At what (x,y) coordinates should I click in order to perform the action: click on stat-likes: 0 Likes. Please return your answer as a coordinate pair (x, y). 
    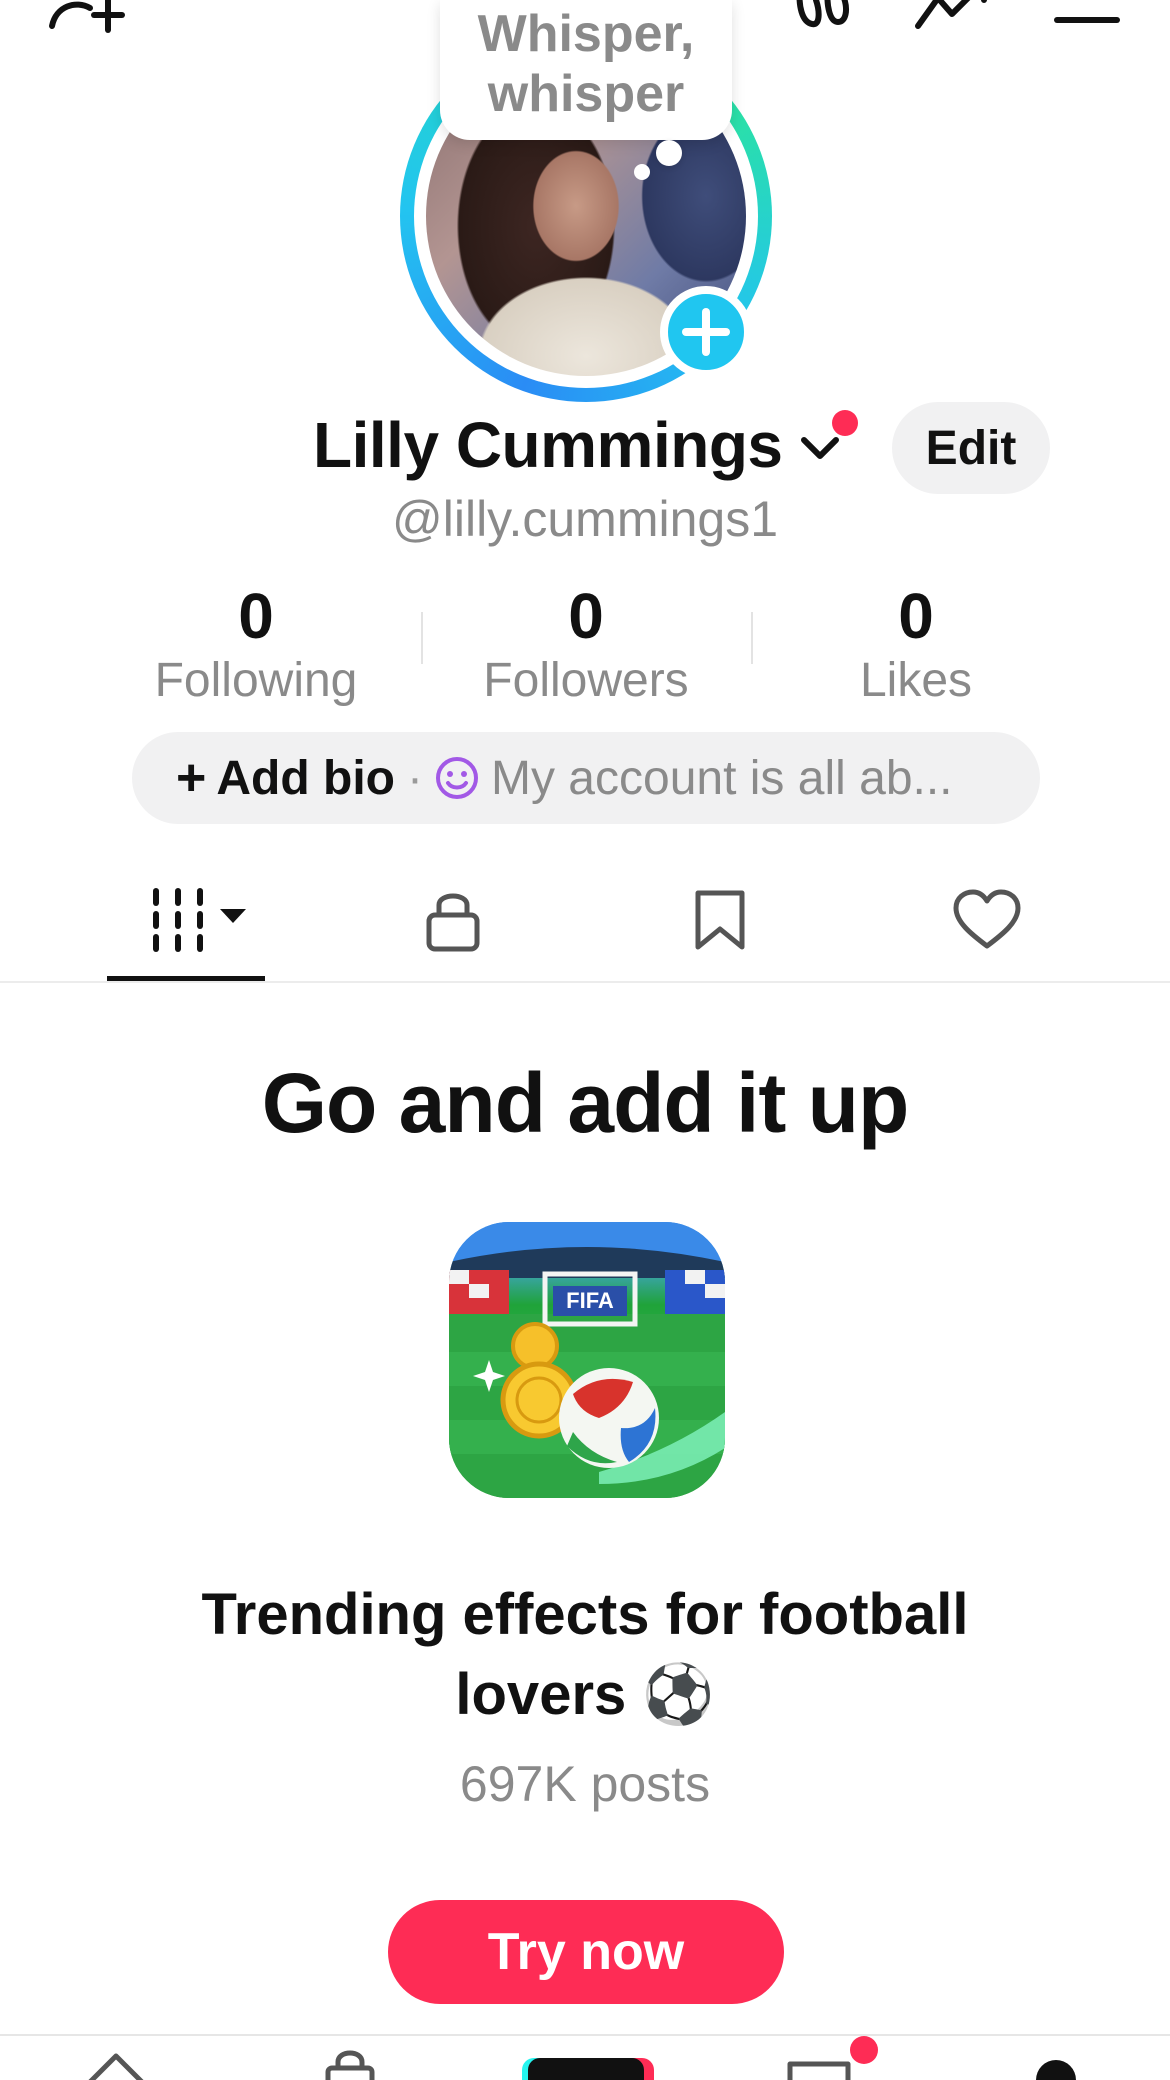
    Looking at the image, I should click on (916, 645).